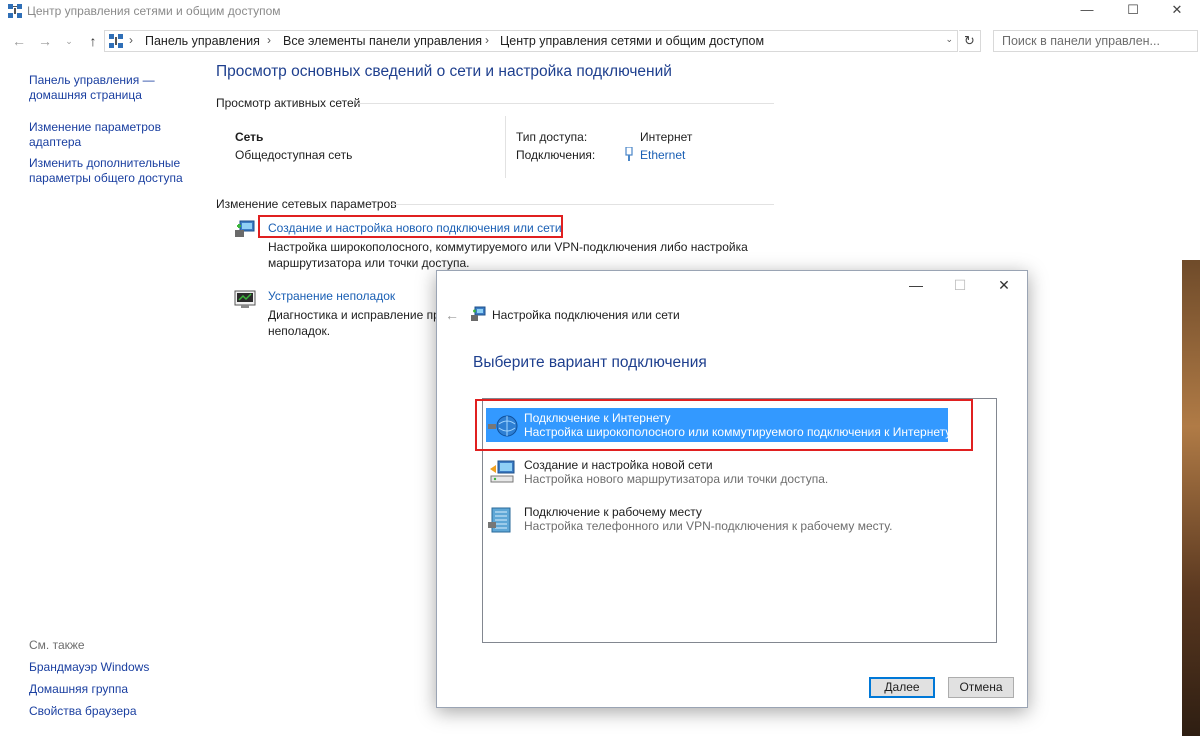 This screenshot has width=1200, height=736. What do you see at coordinates (382, 41) in the screenshot?
I see `breadcrumb-all-items: Все элементы панели управления` at bounding box center [382, 41].